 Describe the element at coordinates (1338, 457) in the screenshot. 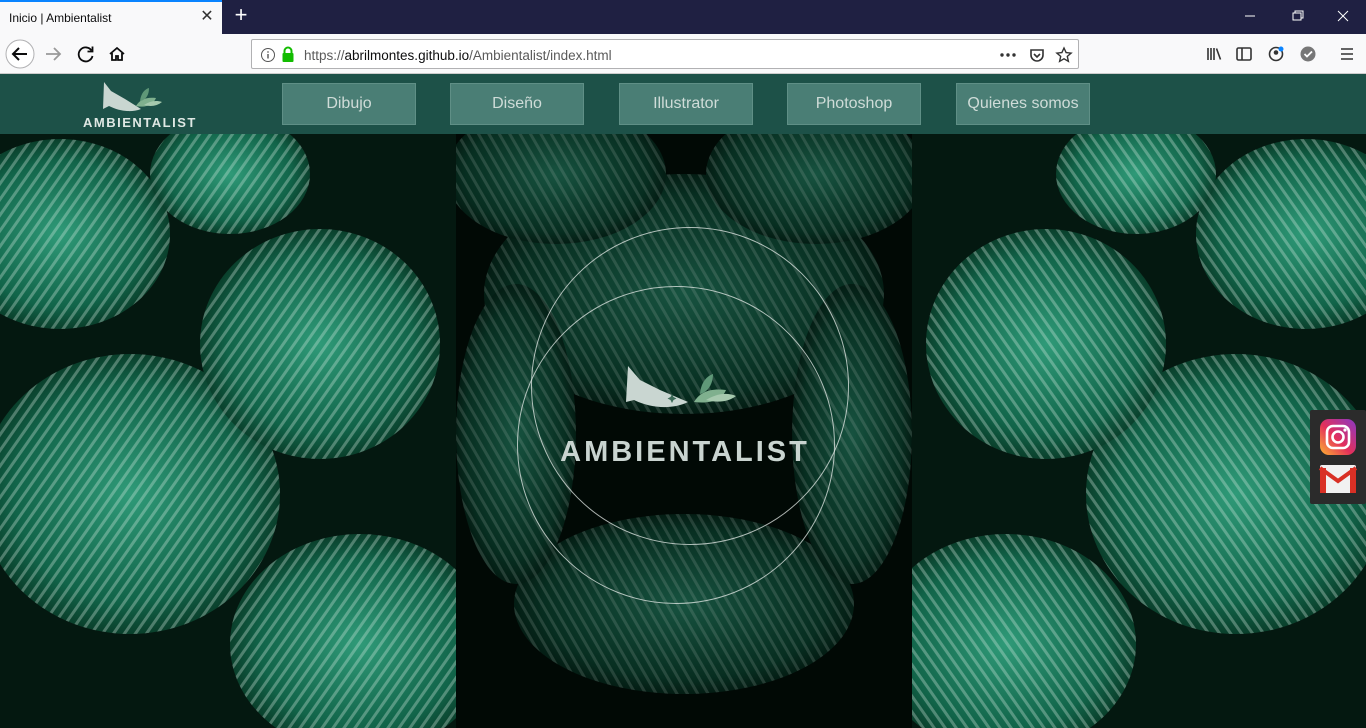

I see `social-sidebar` at that location.